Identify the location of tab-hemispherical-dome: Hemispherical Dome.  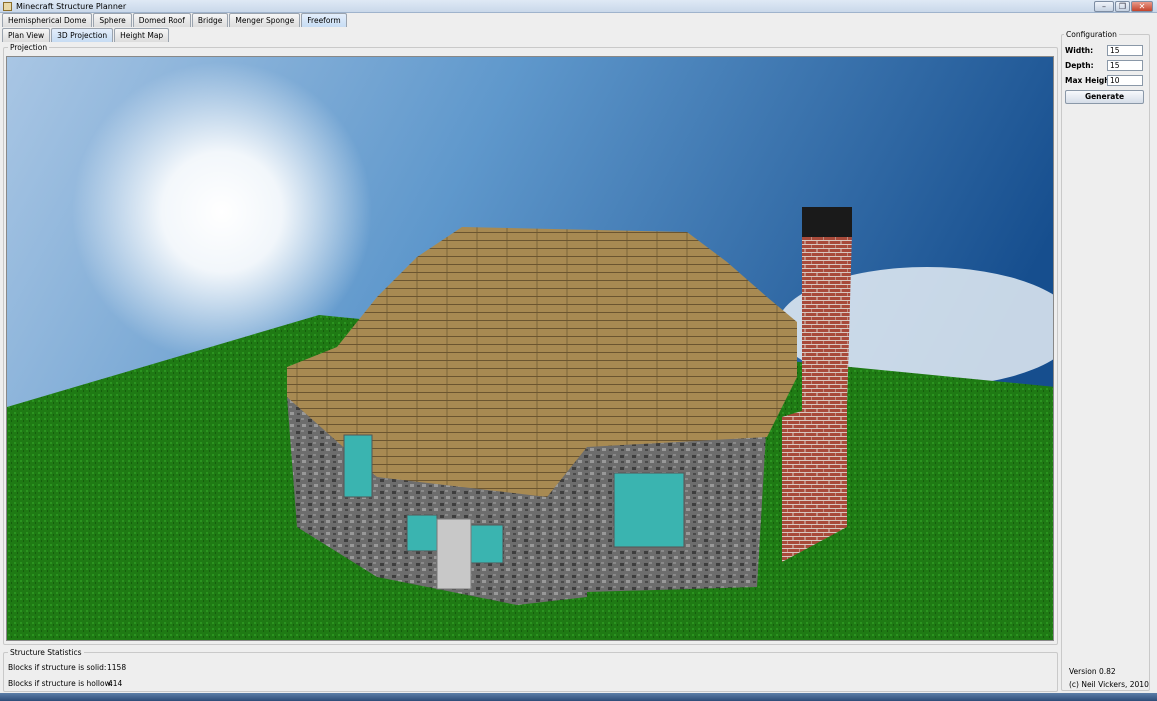
(47, 20).